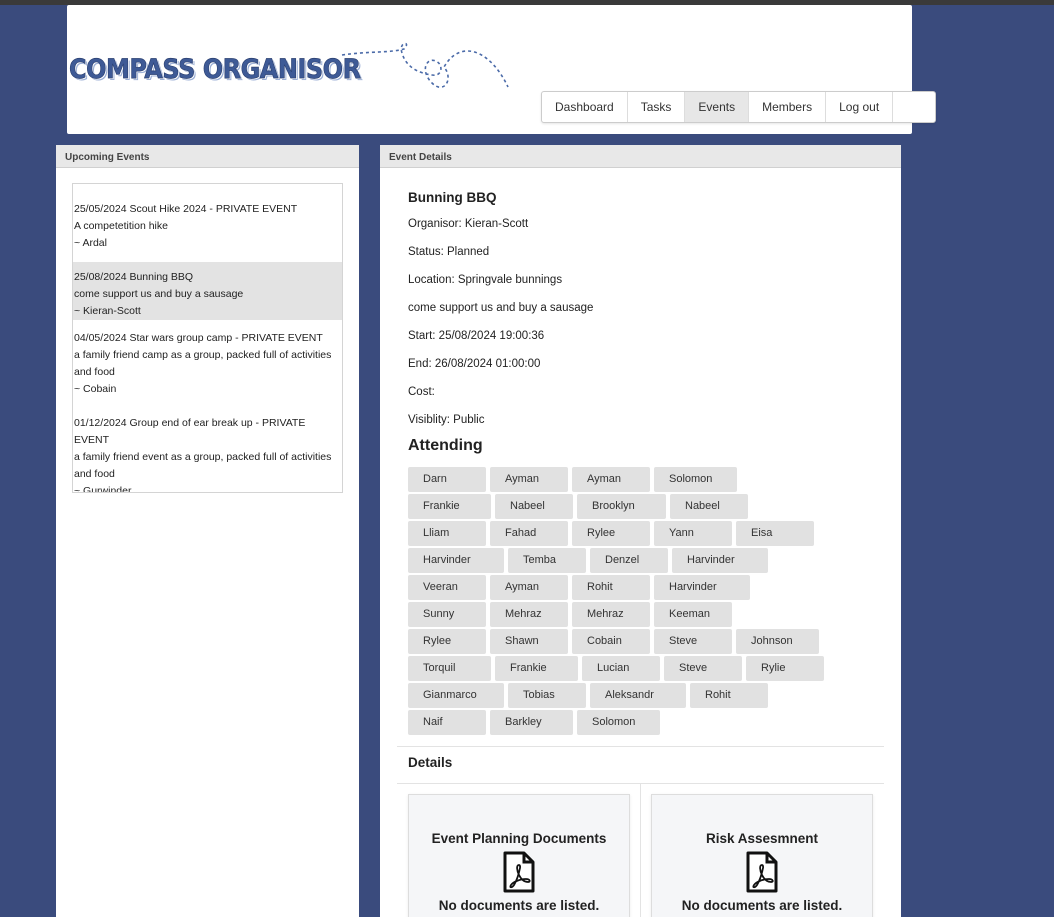  I want to click on card-title: Risk Assesmnent, so click(762, 838).